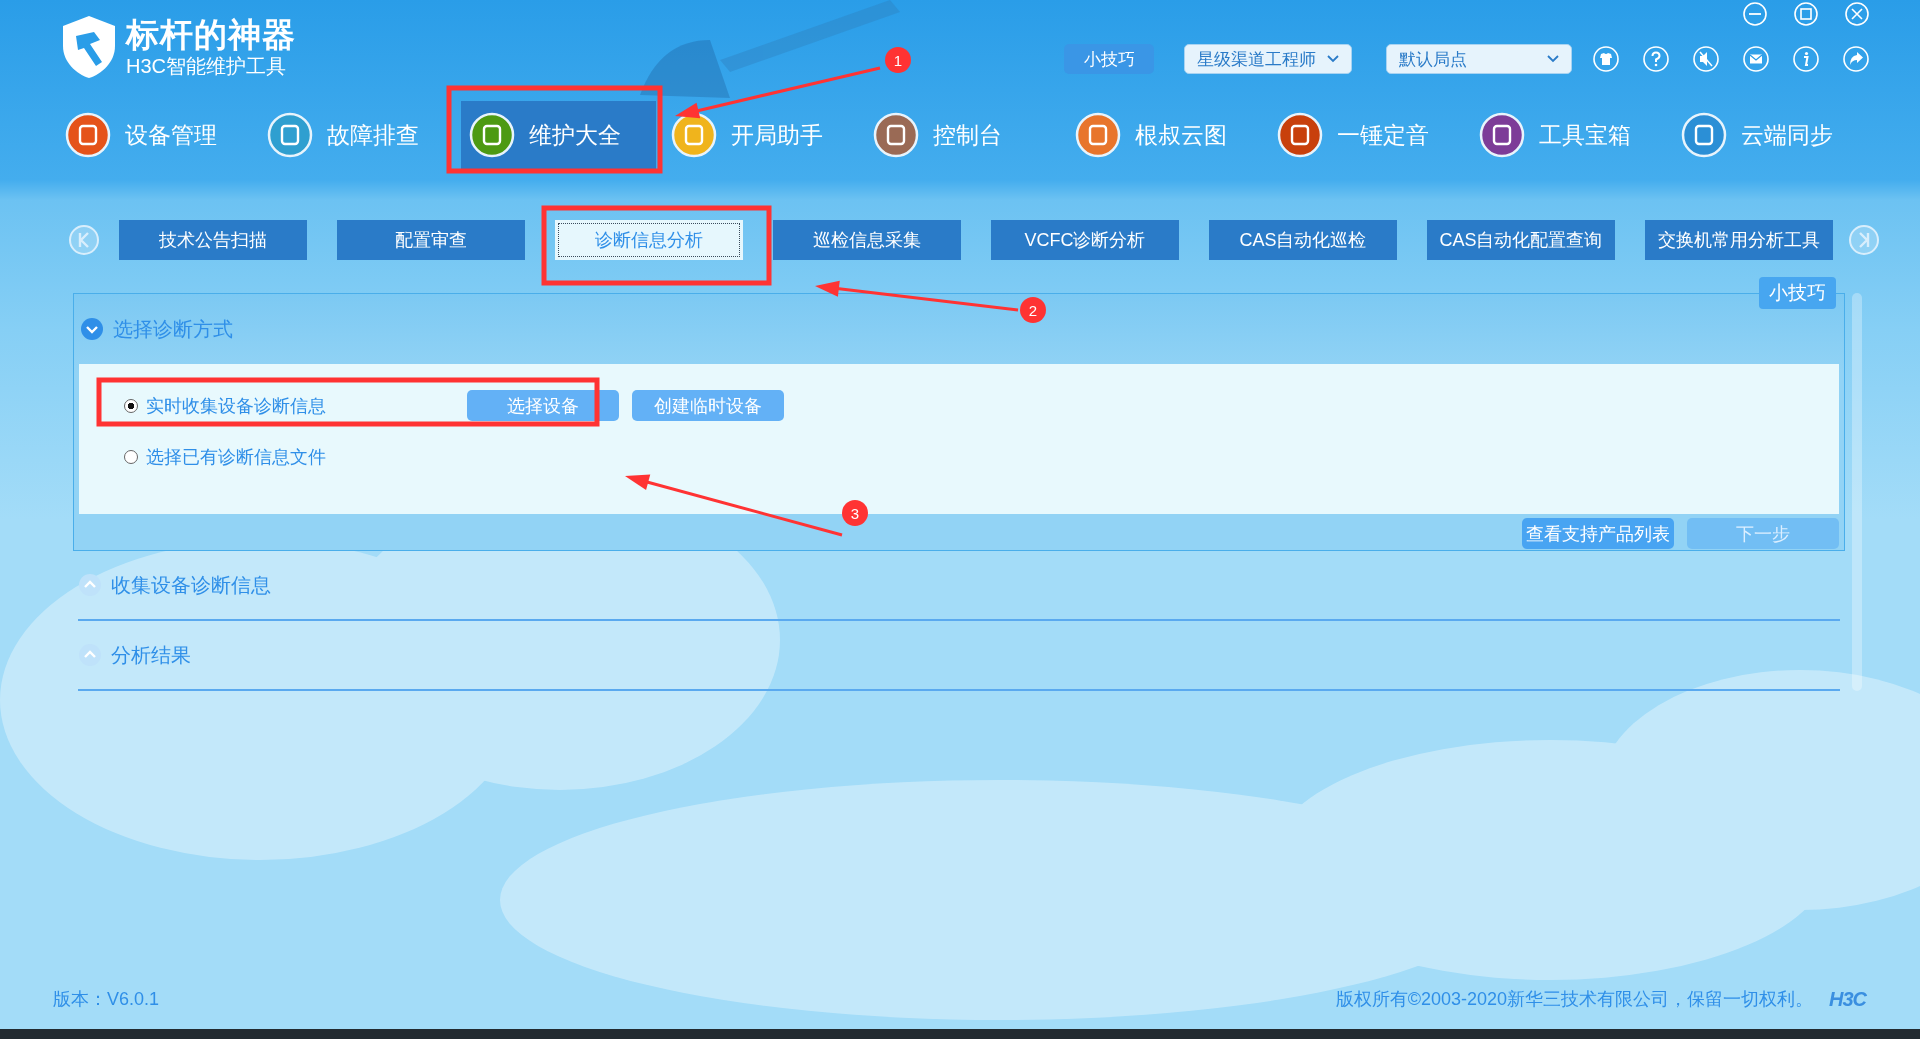 Image resolution: width=1920 pixels, height=1039 pixels. Describe the element at coordinates (959, 656) in the screenshot. I see `collapsed-section: 分析结果` at that location.